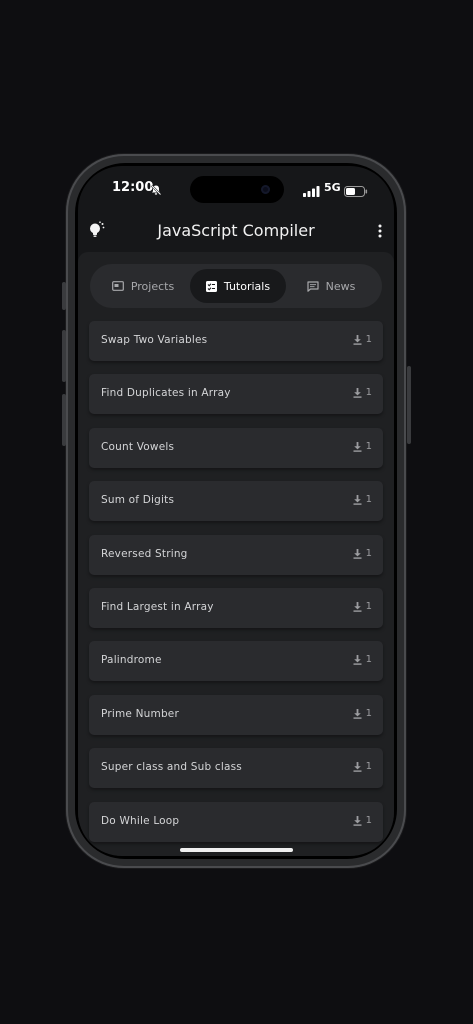  Describe the element at coordinates (340, 286) in the screenshot. I see `tab-news-label: News` at that location.